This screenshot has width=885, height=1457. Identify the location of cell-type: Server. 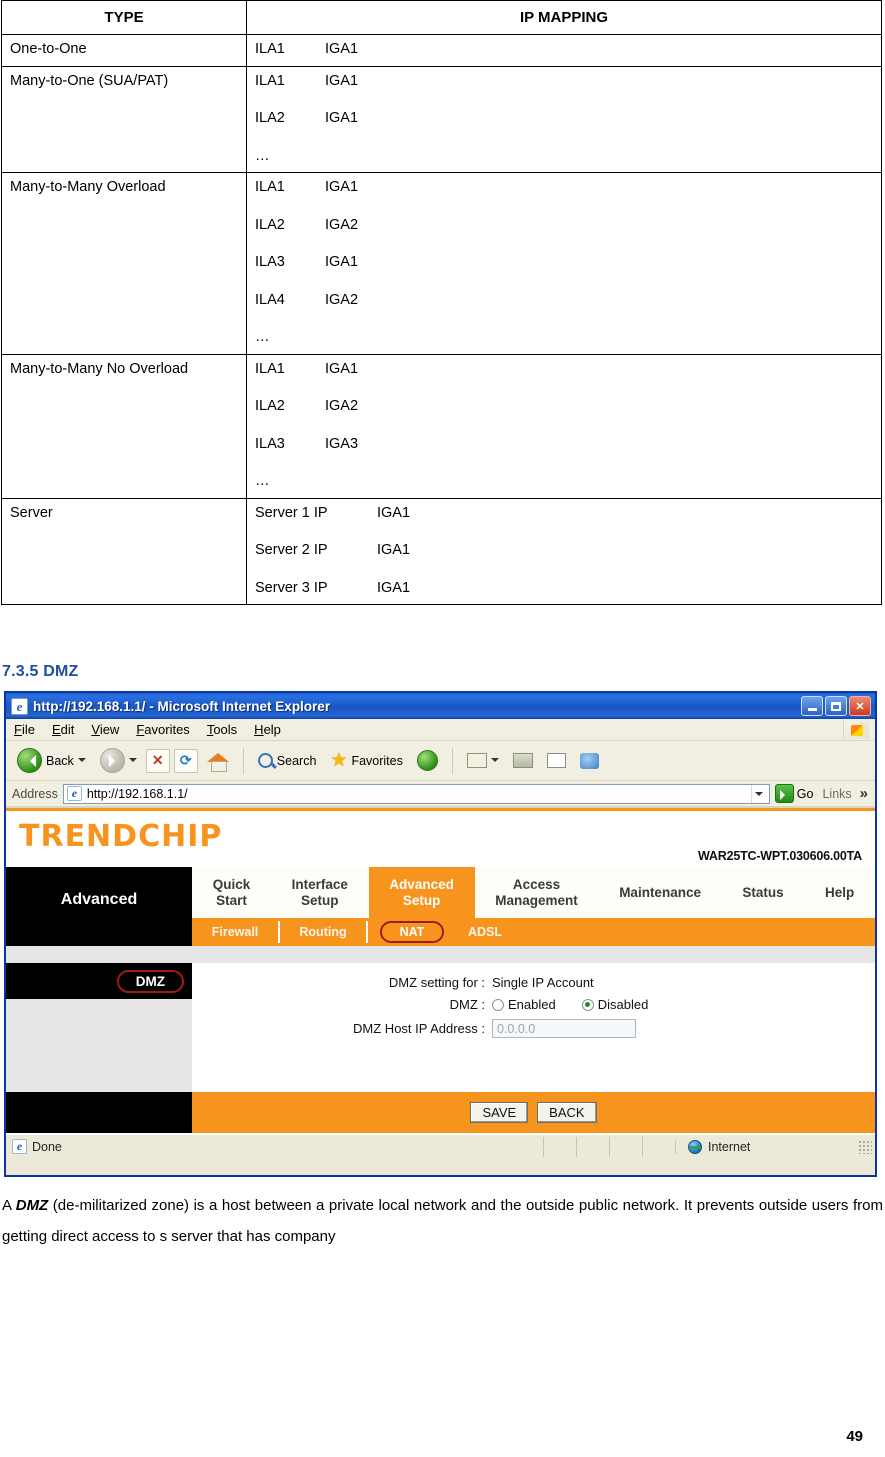
(124, 551).